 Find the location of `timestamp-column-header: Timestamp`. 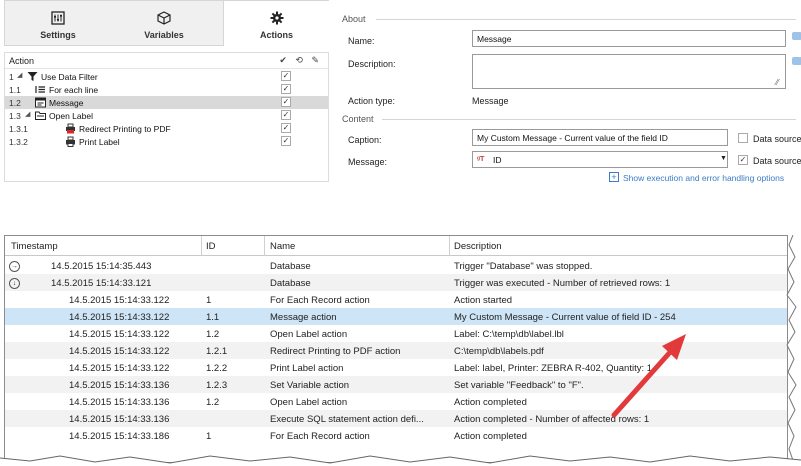

timestamp-column-header: Timestamp is located at coordinates (34, 246).